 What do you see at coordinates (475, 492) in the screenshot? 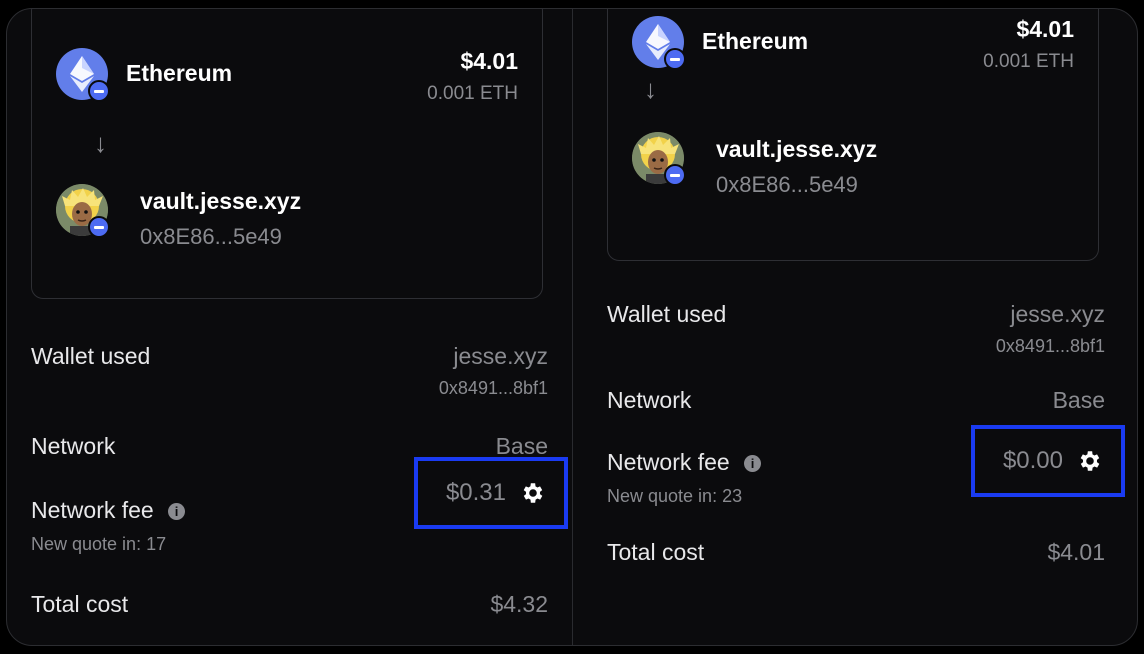
I see `network-fee-value: $0.31` at bounding box center [475, 492].